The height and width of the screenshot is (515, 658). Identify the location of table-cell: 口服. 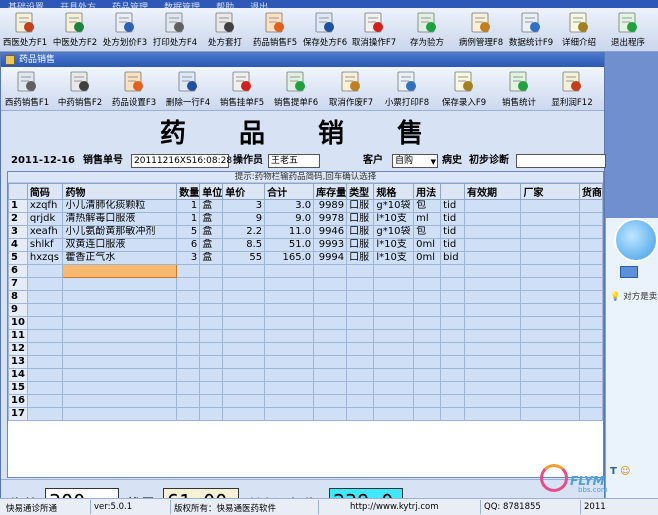
(360, 206).